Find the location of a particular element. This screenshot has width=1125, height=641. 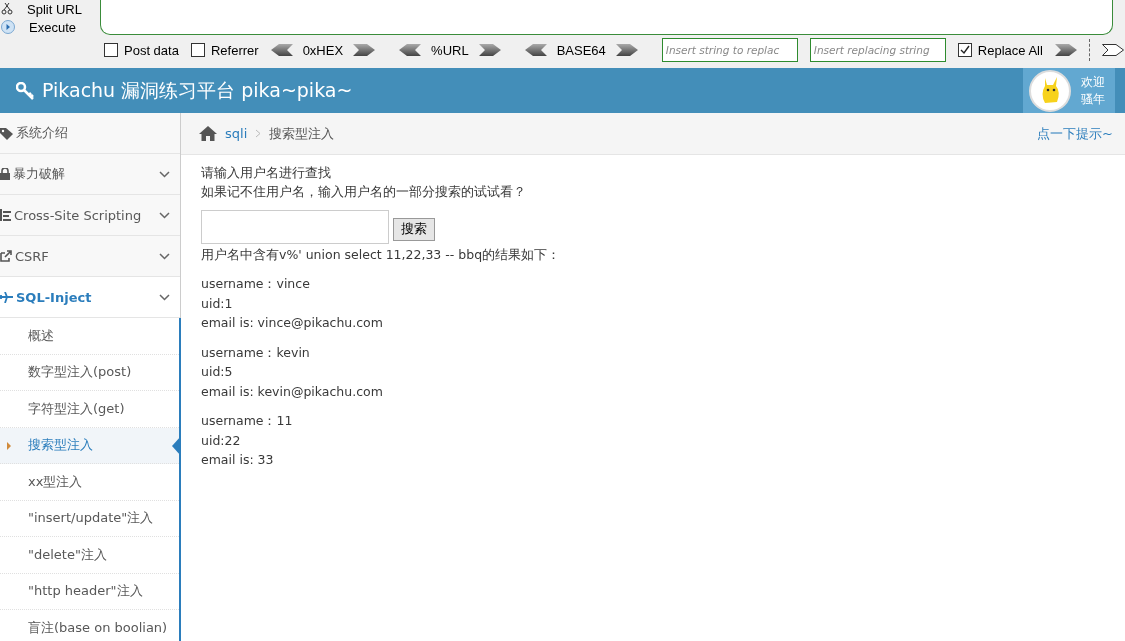

result-line: uid:22 is located at coordinates (221, 440).